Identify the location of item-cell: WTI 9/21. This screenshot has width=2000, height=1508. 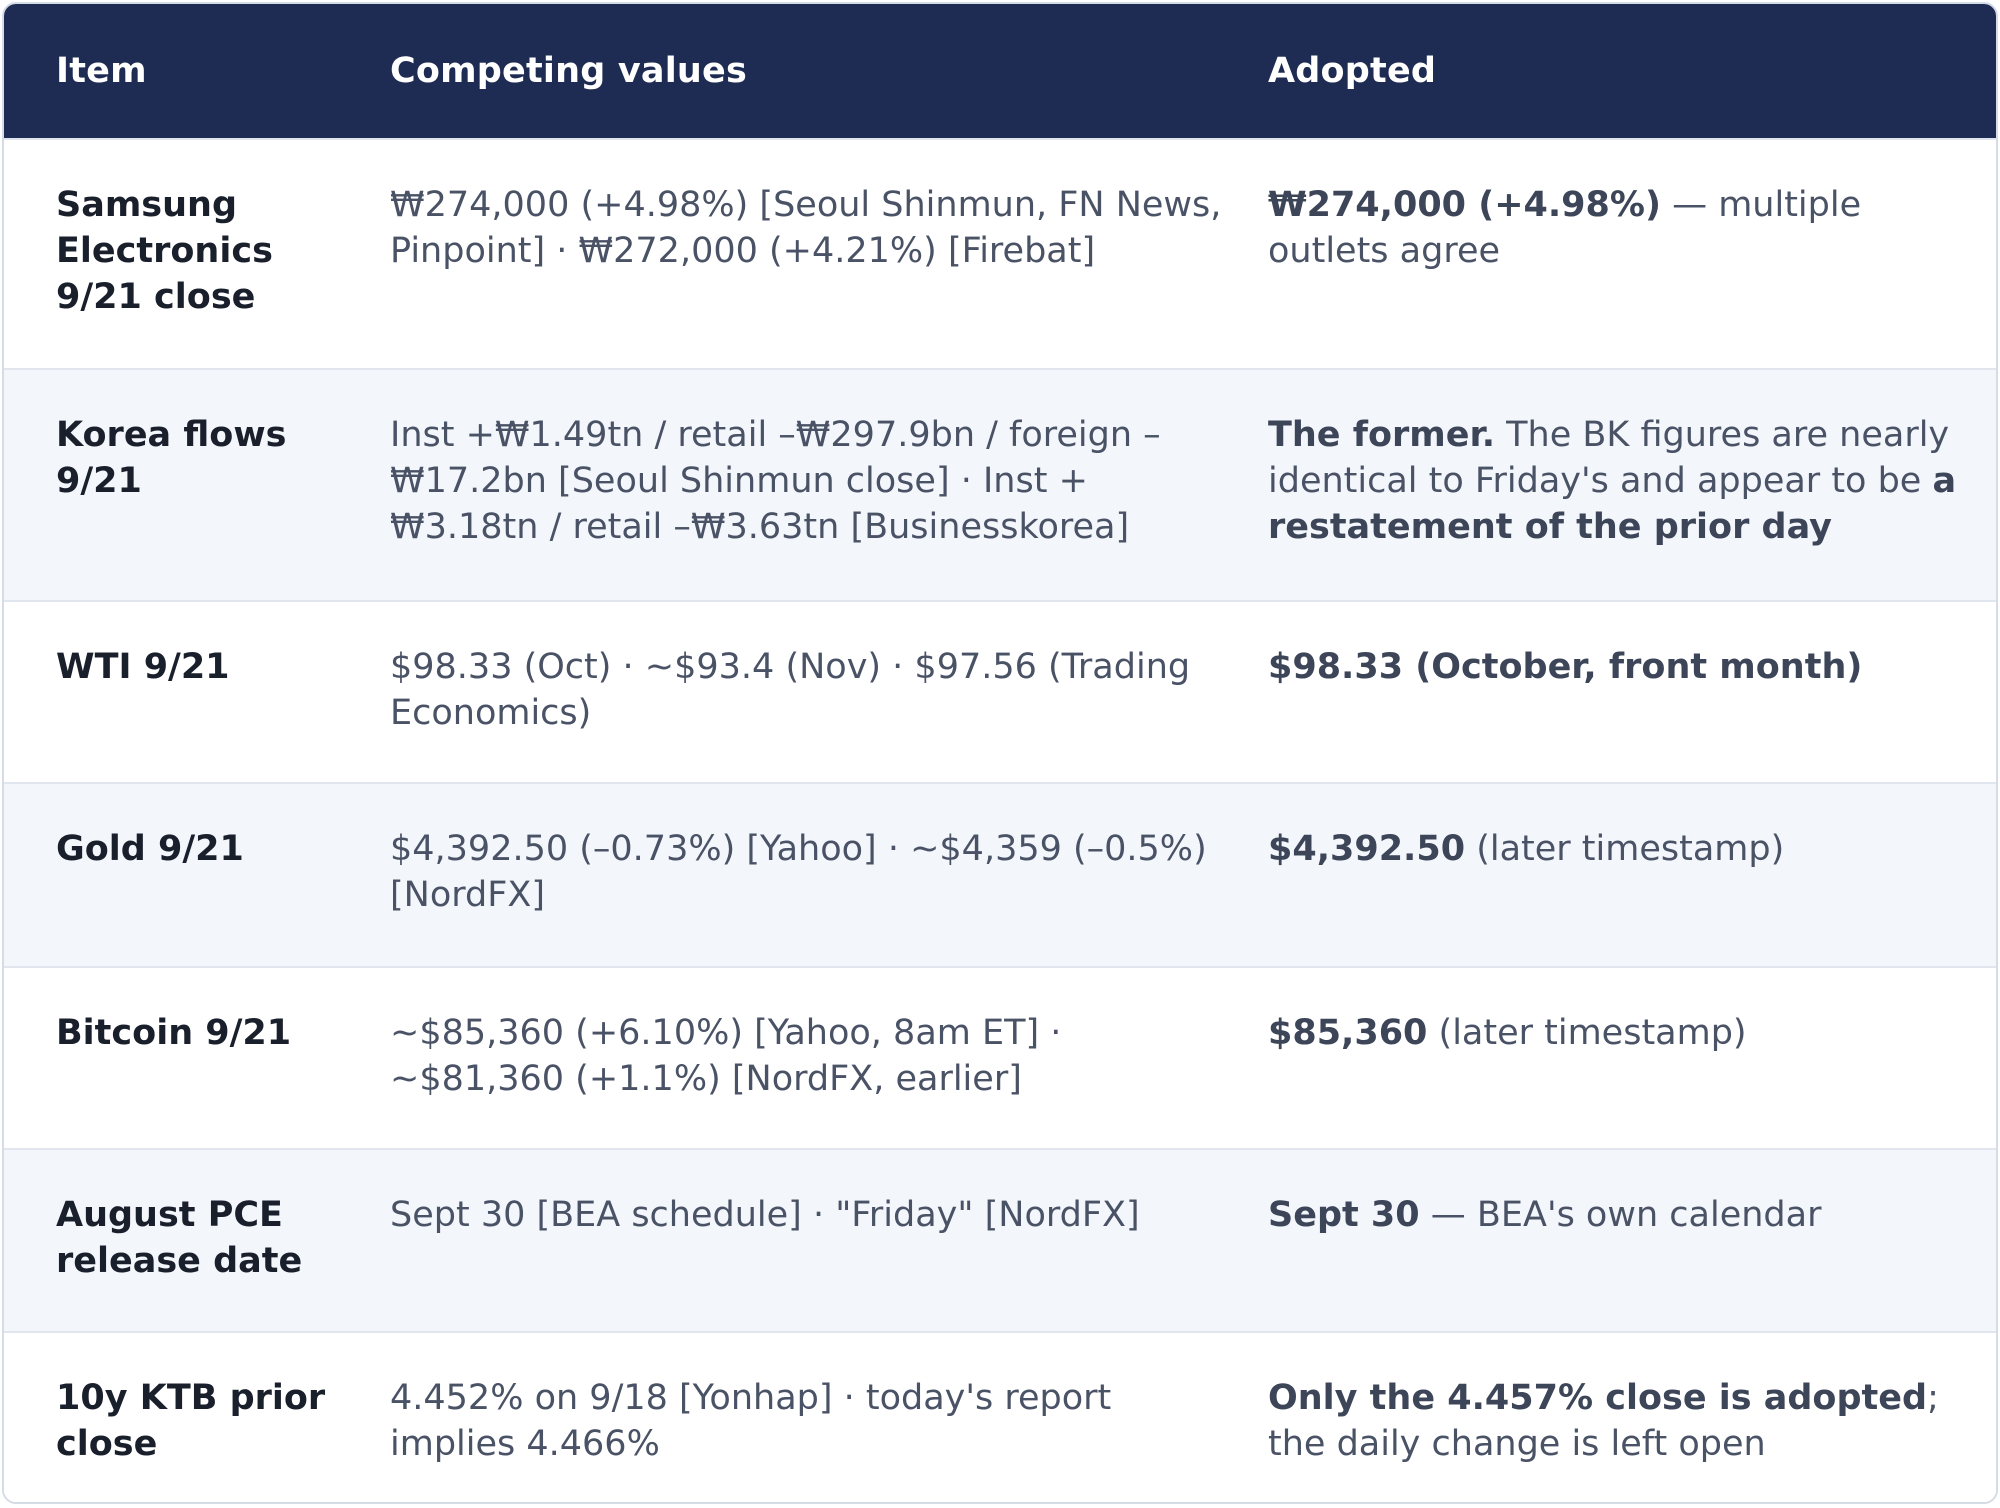
(143, 667).